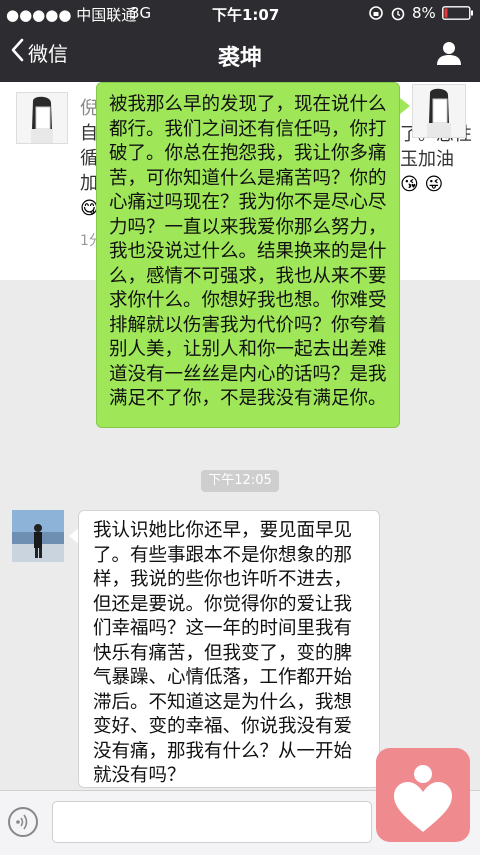 Image resolution: width=480 pixels, height=855 pixels. I want to click on alarm-icon, so click(398, 15).